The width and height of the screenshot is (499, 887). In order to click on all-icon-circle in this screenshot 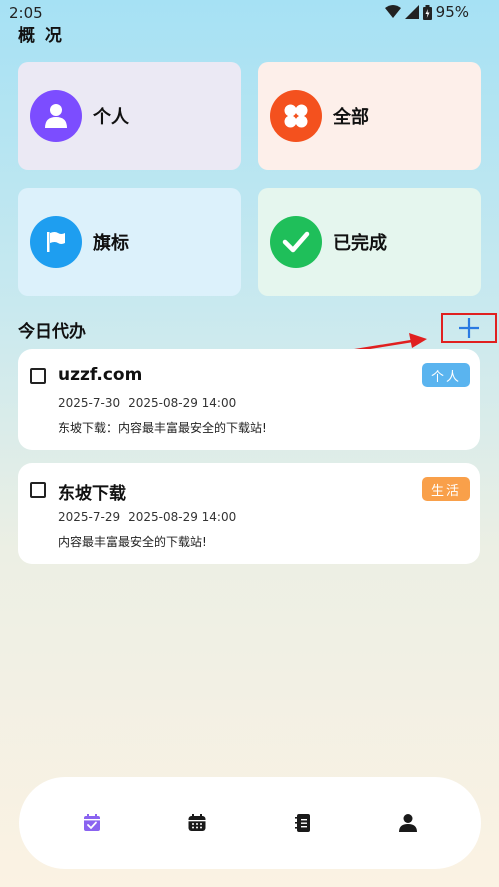, I will do `click(296, 116)`.